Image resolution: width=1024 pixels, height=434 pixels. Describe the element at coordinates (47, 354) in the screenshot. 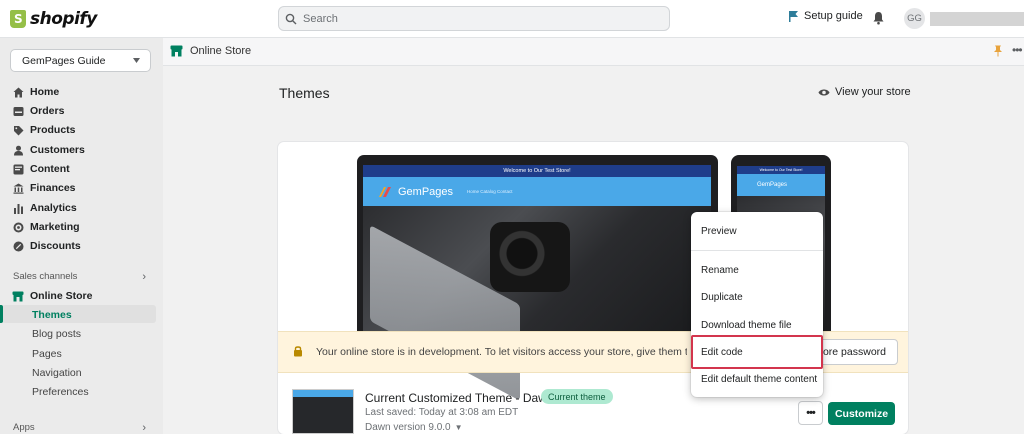

I see `sidebar-subitem-pages: Pages` at that location.